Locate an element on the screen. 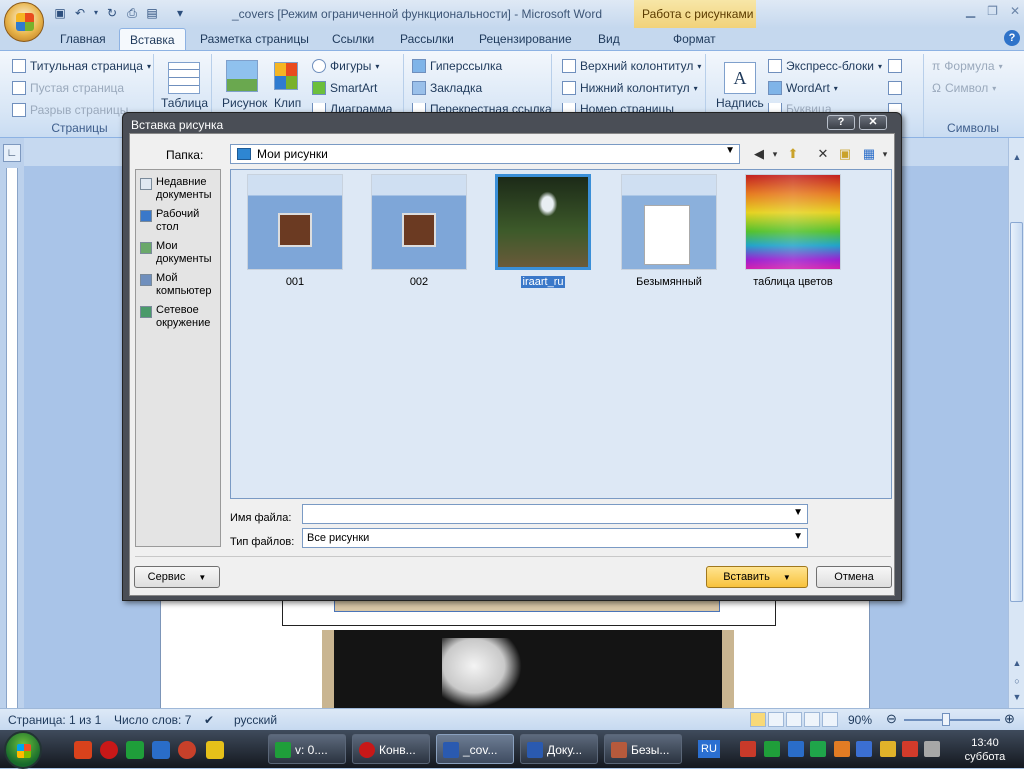 The image size is (1024, 769). document-photo is located at coordinates (528, 669).